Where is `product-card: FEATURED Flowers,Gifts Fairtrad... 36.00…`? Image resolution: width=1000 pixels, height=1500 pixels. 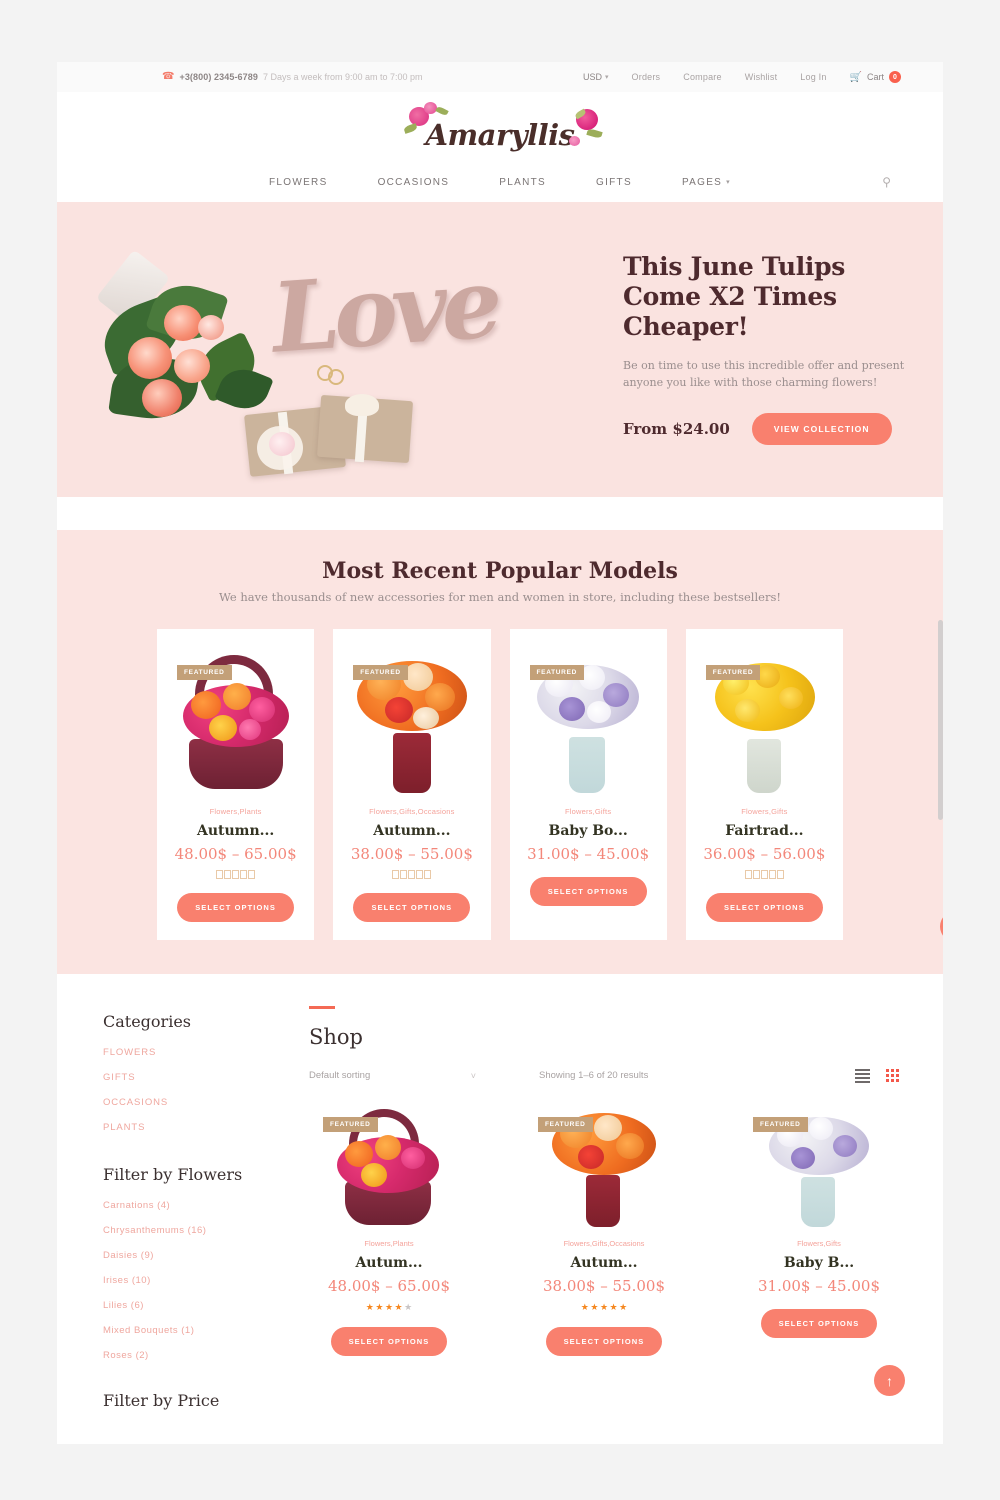
product-card: FEATURED Flowers,Gifts Fairtrad... 36.00… is located at coordinates (764, 784).